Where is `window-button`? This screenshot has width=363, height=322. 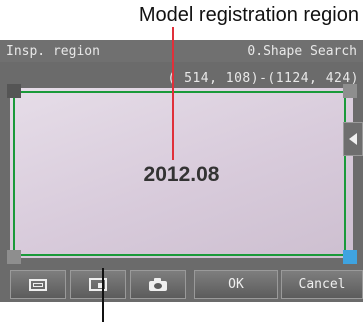
window-button is located at coordinates (98, 284).